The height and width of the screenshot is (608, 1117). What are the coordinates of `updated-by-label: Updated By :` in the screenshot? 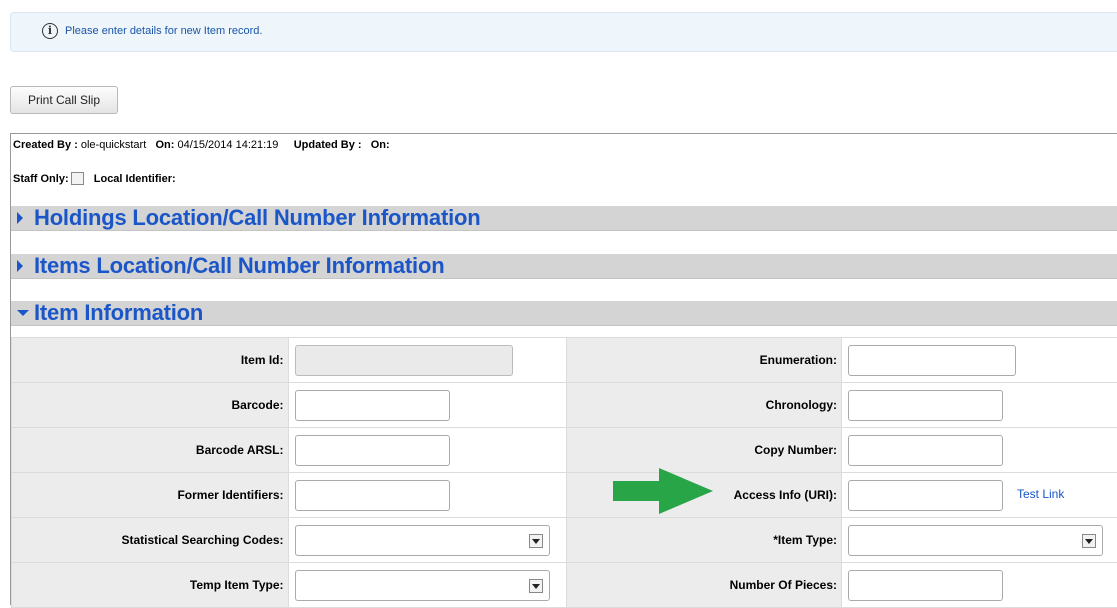 It's located at (328, 145).